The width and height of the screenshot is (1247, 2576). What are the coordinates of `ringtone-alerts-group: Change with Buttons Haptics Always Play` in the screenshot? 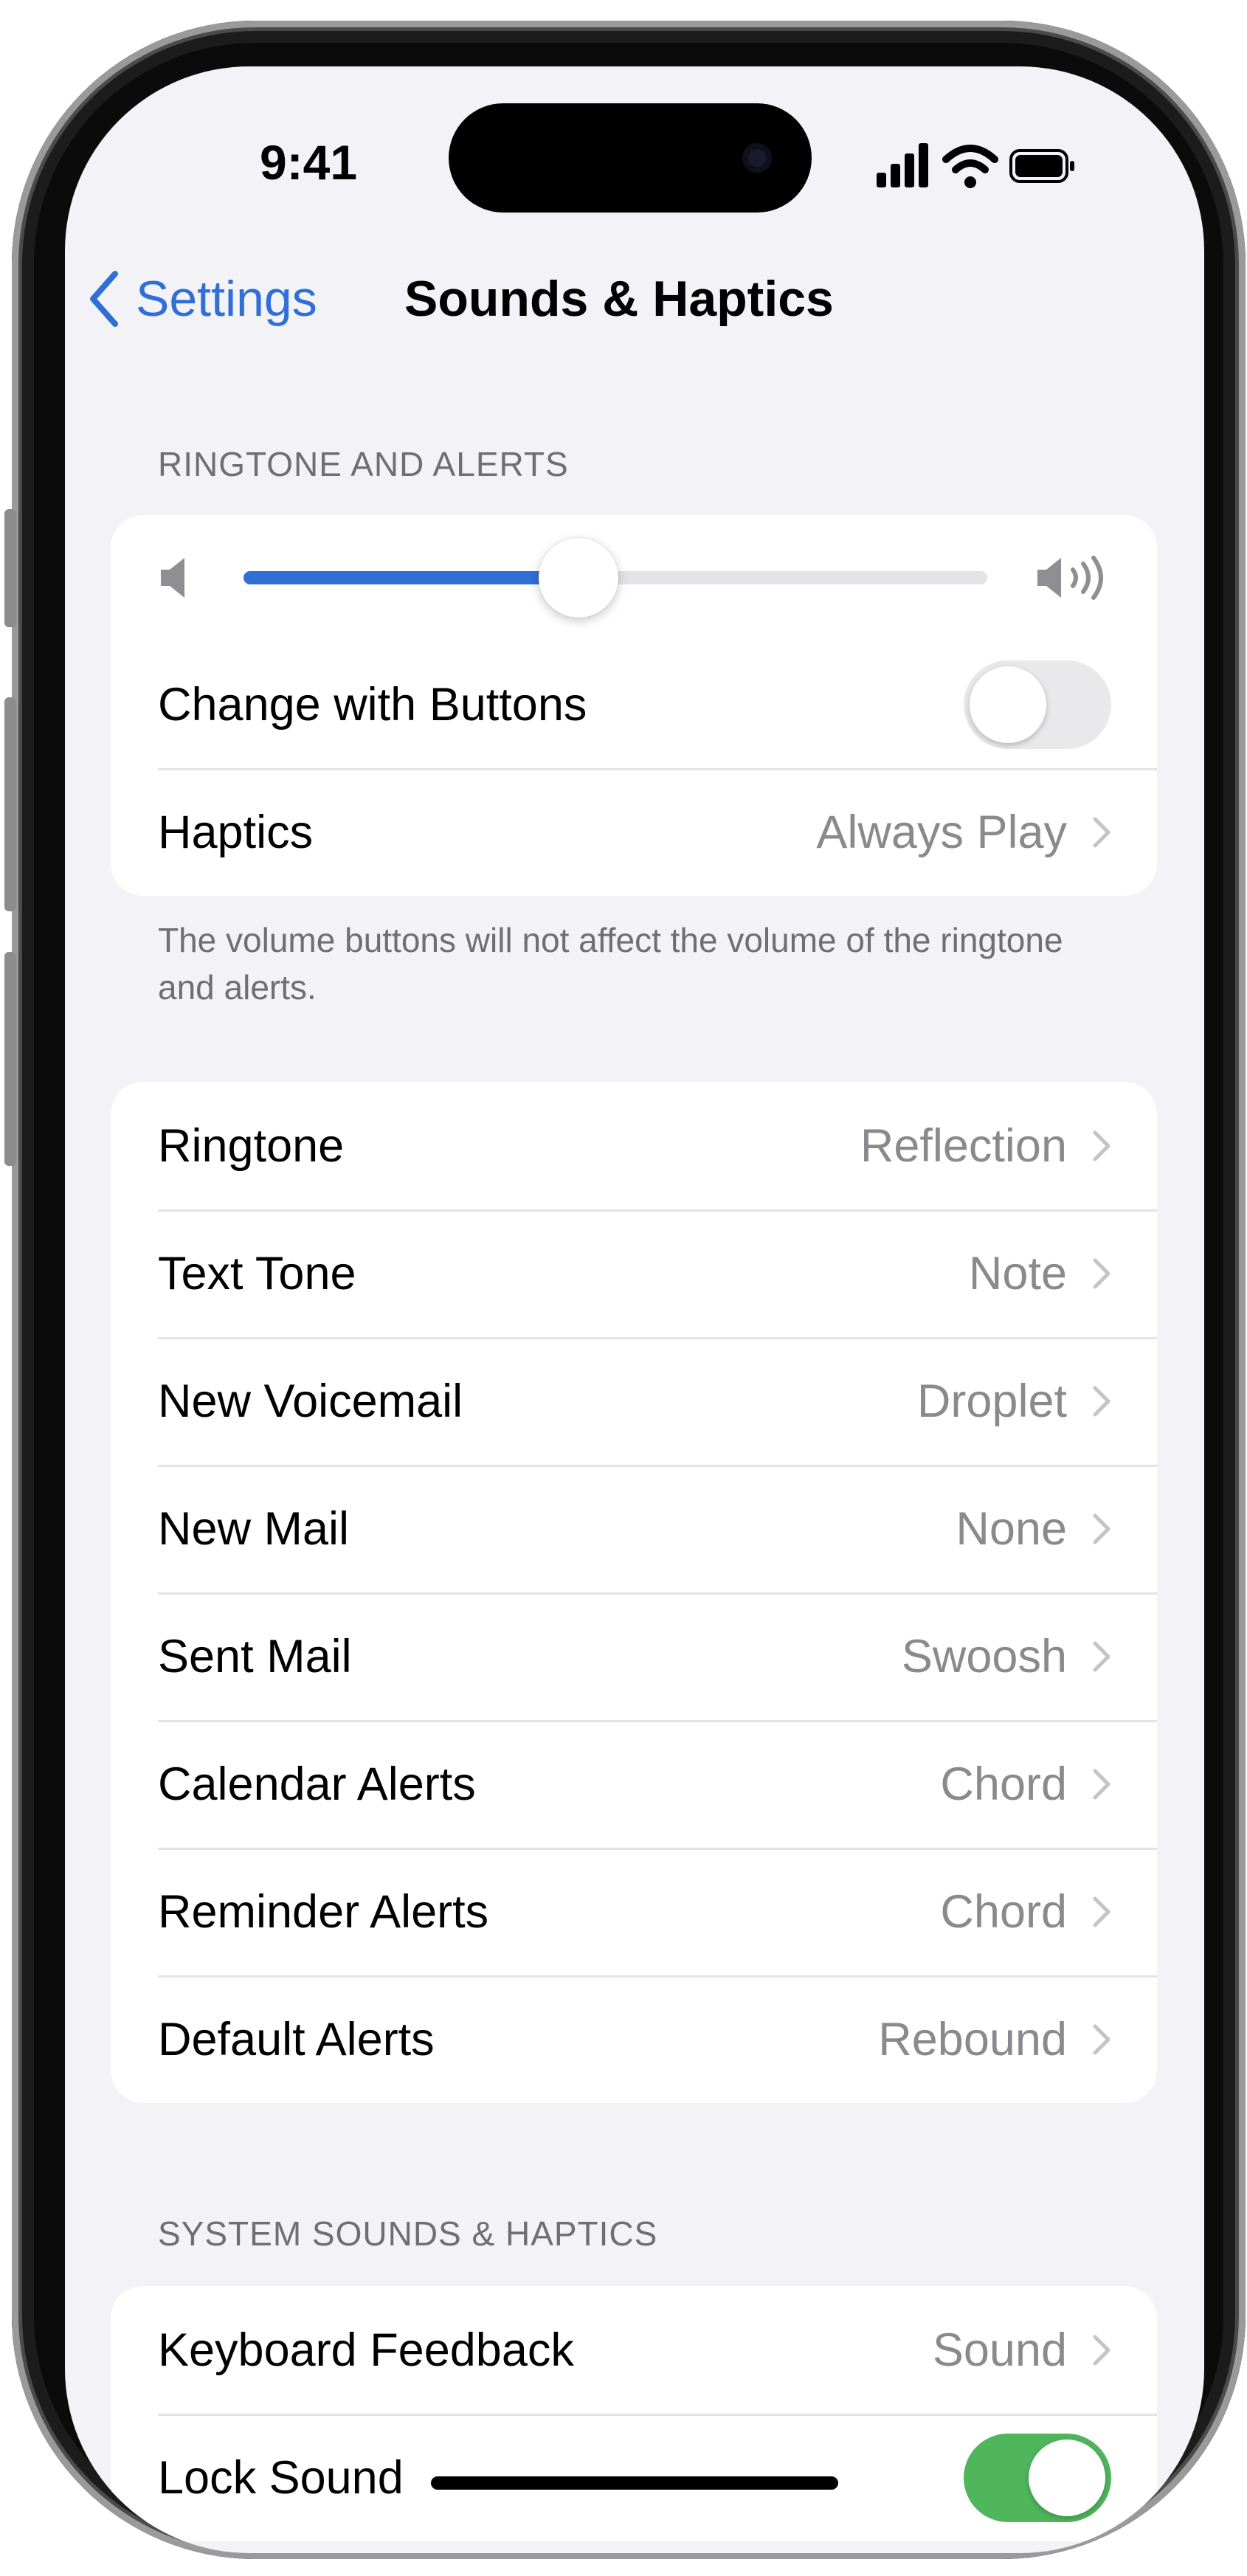 It's located at (634, 705).